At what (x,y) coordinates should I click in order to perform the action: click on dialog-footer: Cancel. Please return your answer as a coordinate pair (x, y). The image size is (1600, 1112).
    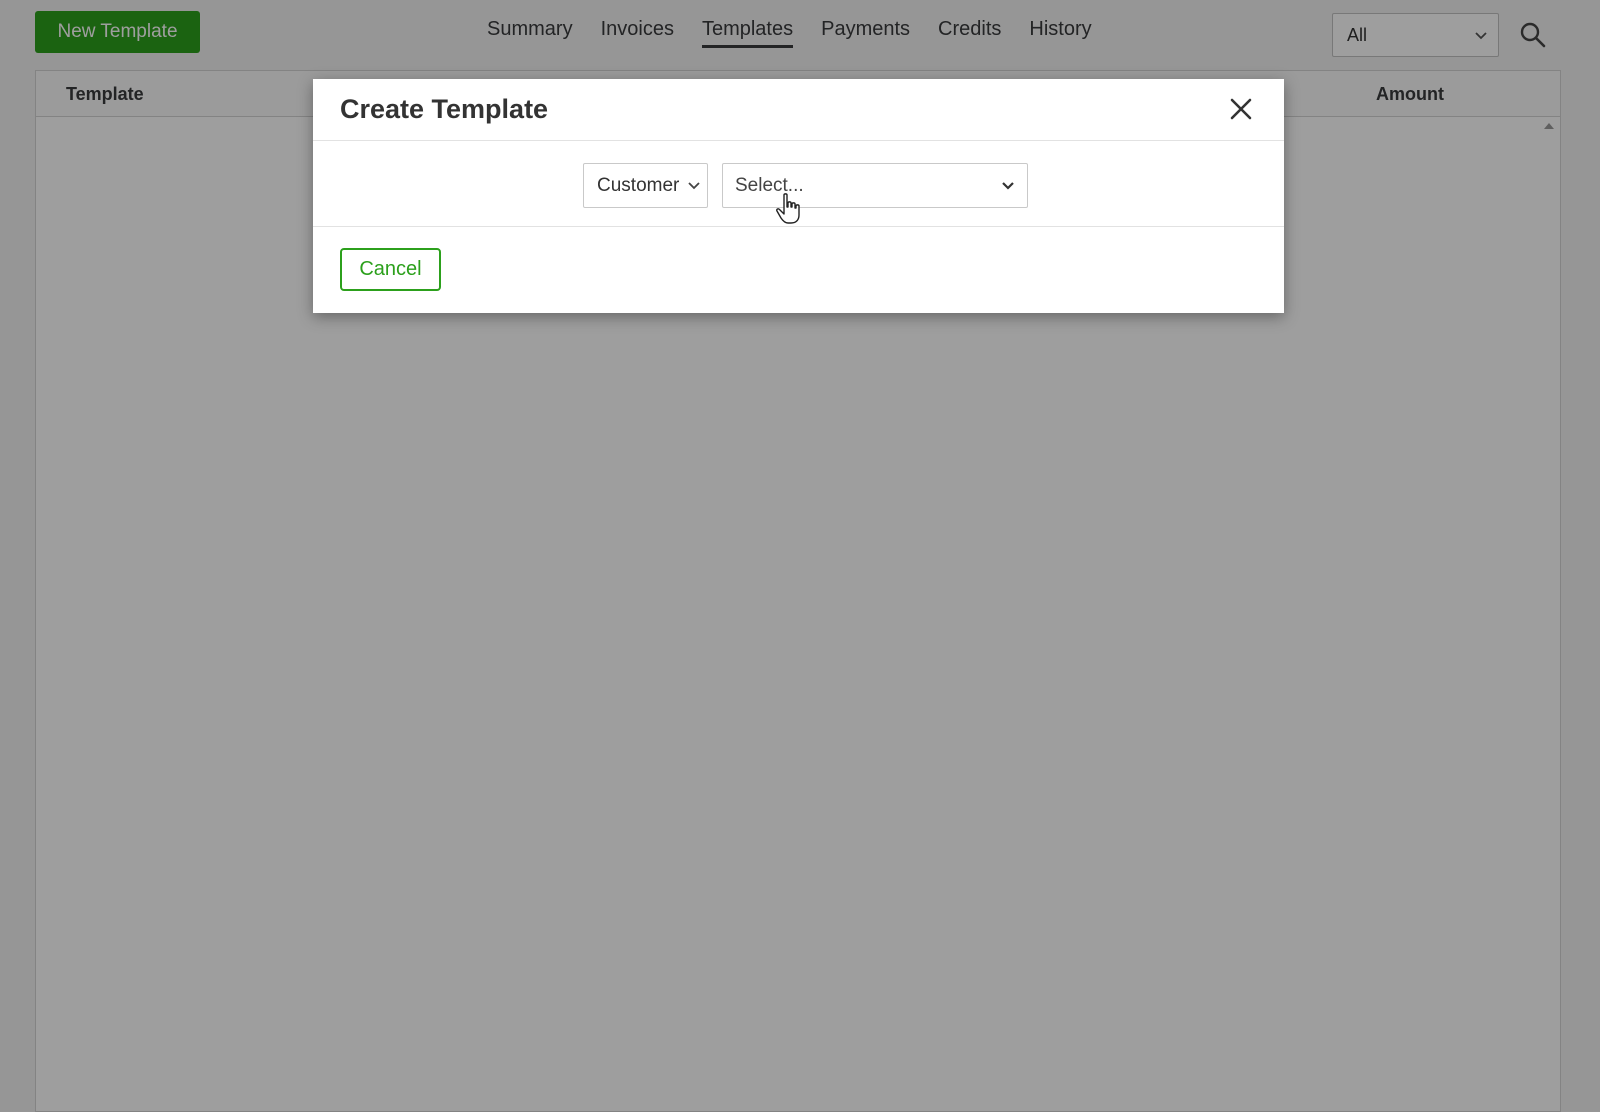
    Looking at the image, I should click on (798, 270).